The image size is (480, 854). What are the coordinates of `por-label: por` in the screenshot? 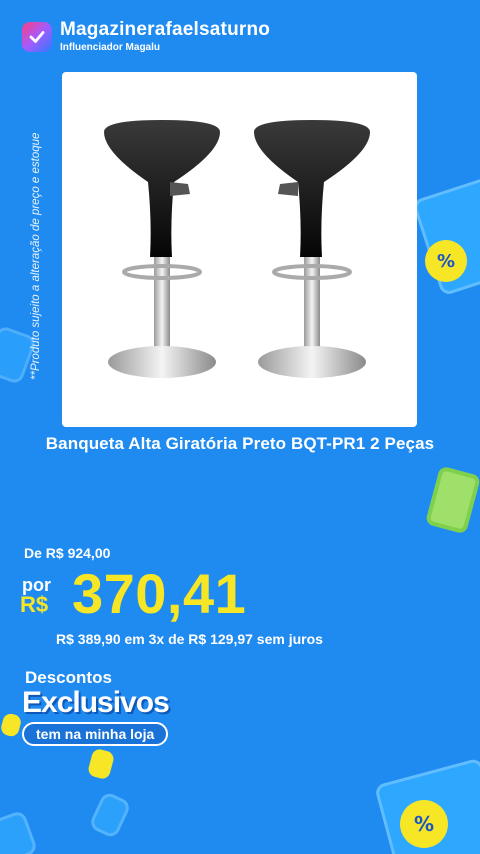 It's located at (36, 585).